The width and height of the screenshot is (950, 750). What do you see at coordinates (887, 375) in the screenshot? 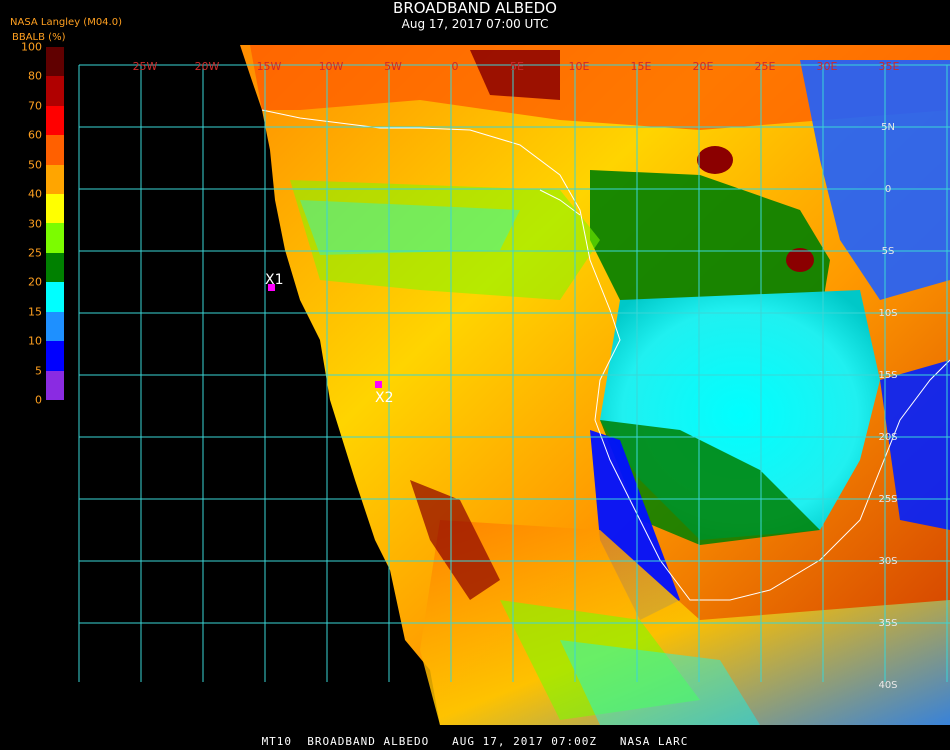
I see `latitude-label: 15S` at bounding box center [887, 375].